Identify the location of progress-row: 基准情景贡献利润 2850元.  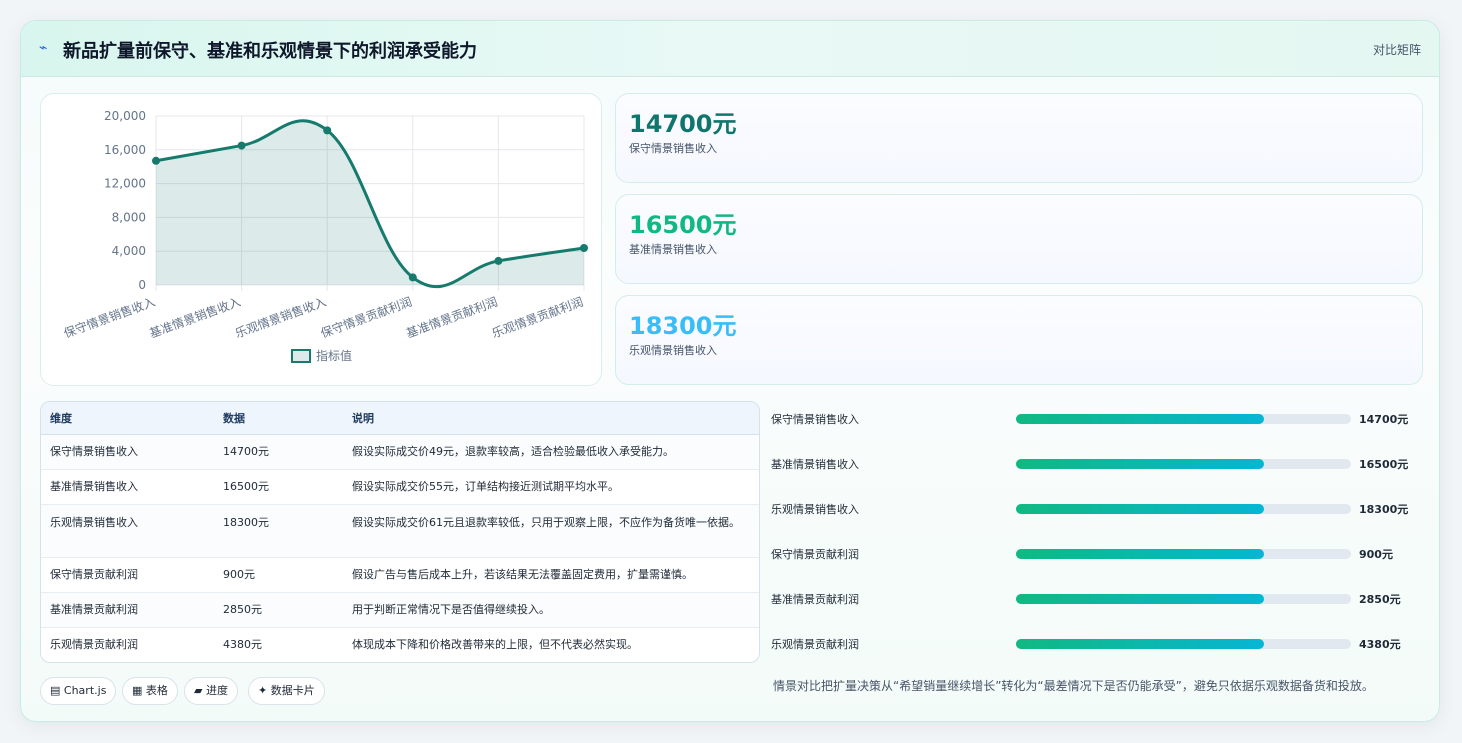
(1101, 599).